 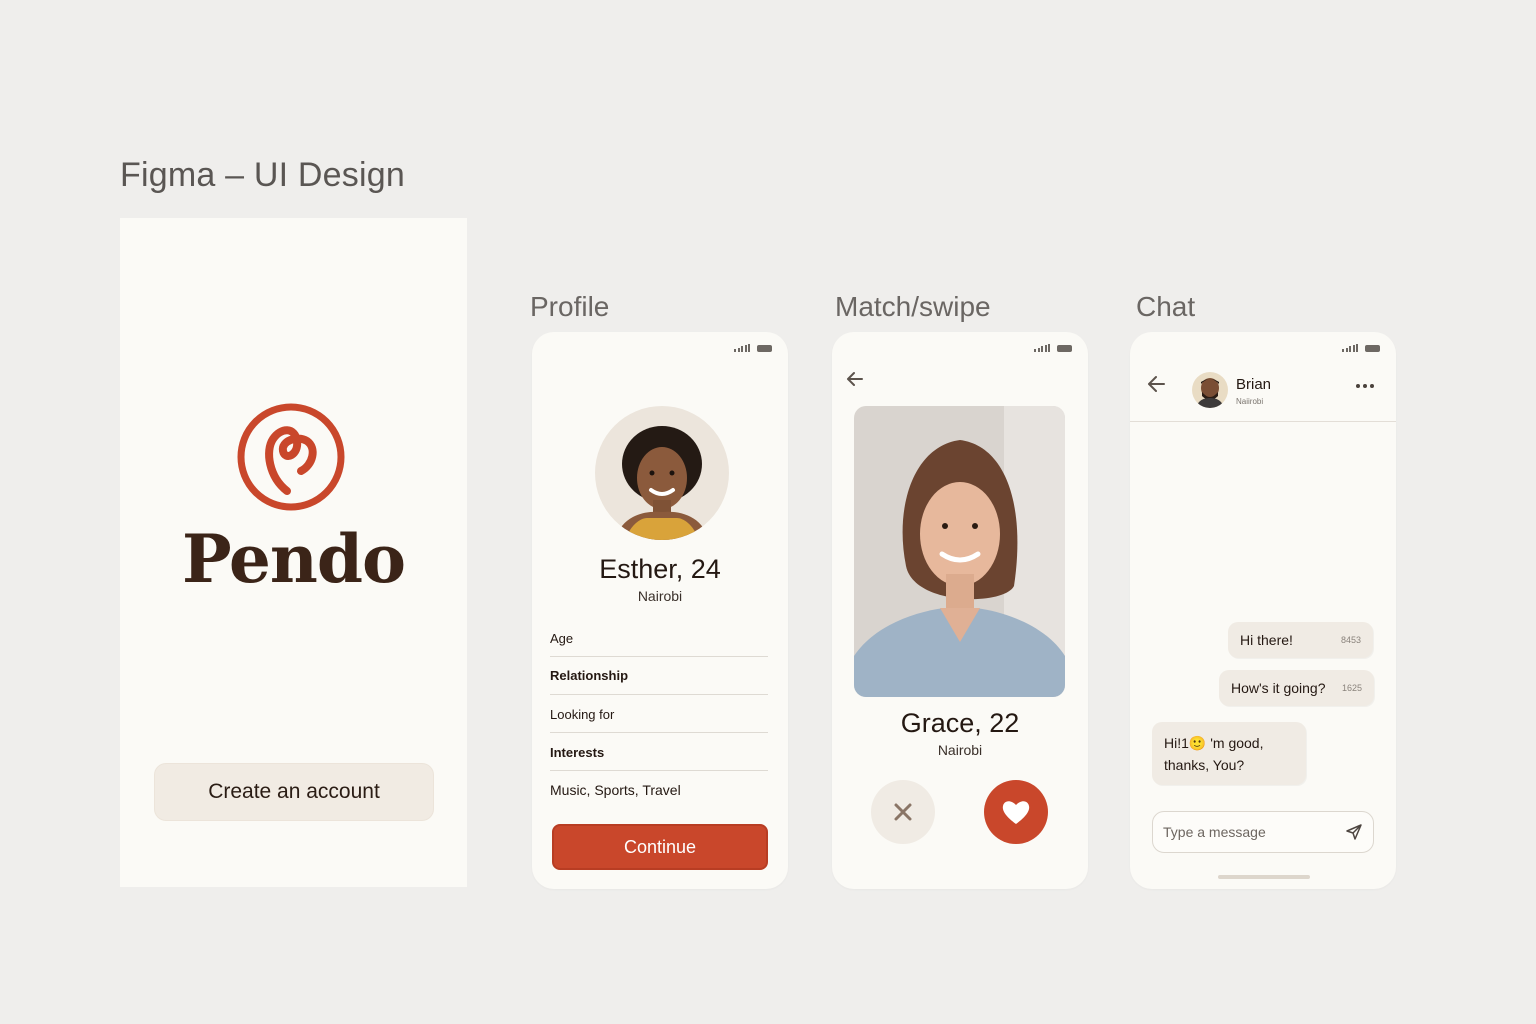 I want to click on field-looking-for: Looking for, so click(x=659, y=720).